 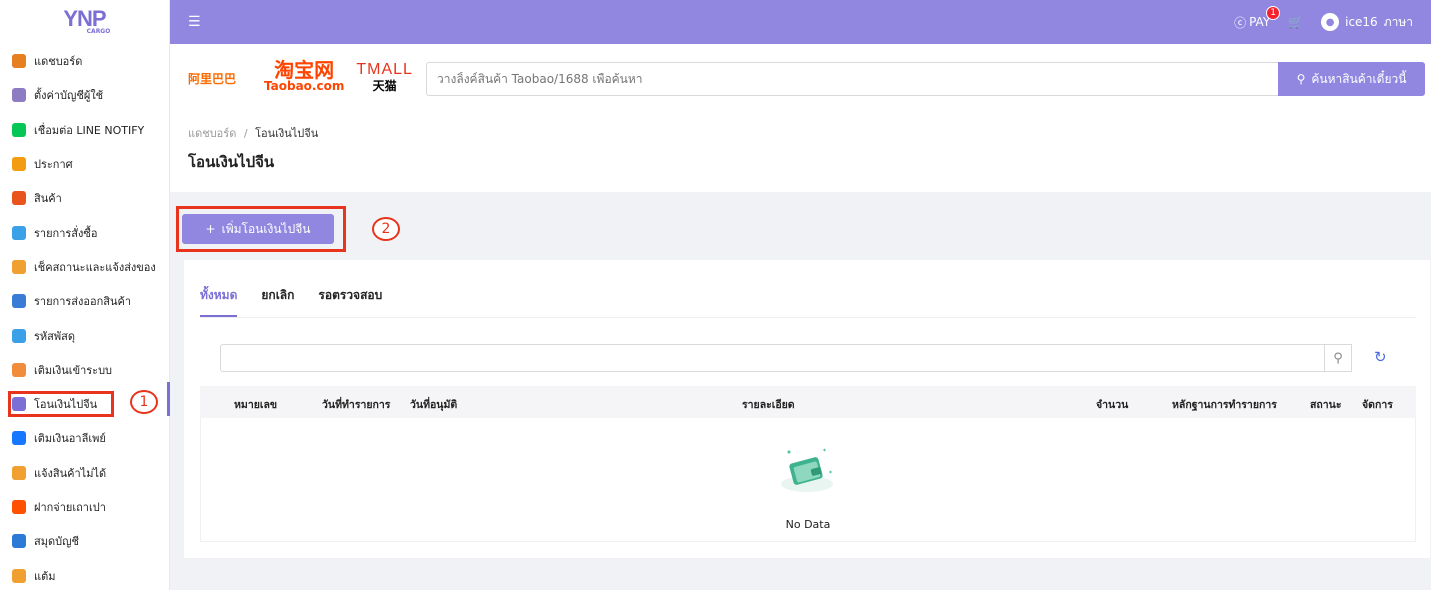 What do you see at coordinates (1273, 12) in the screenshot?
I see `pay-badge: 1` at bounding box center [1273, 12].